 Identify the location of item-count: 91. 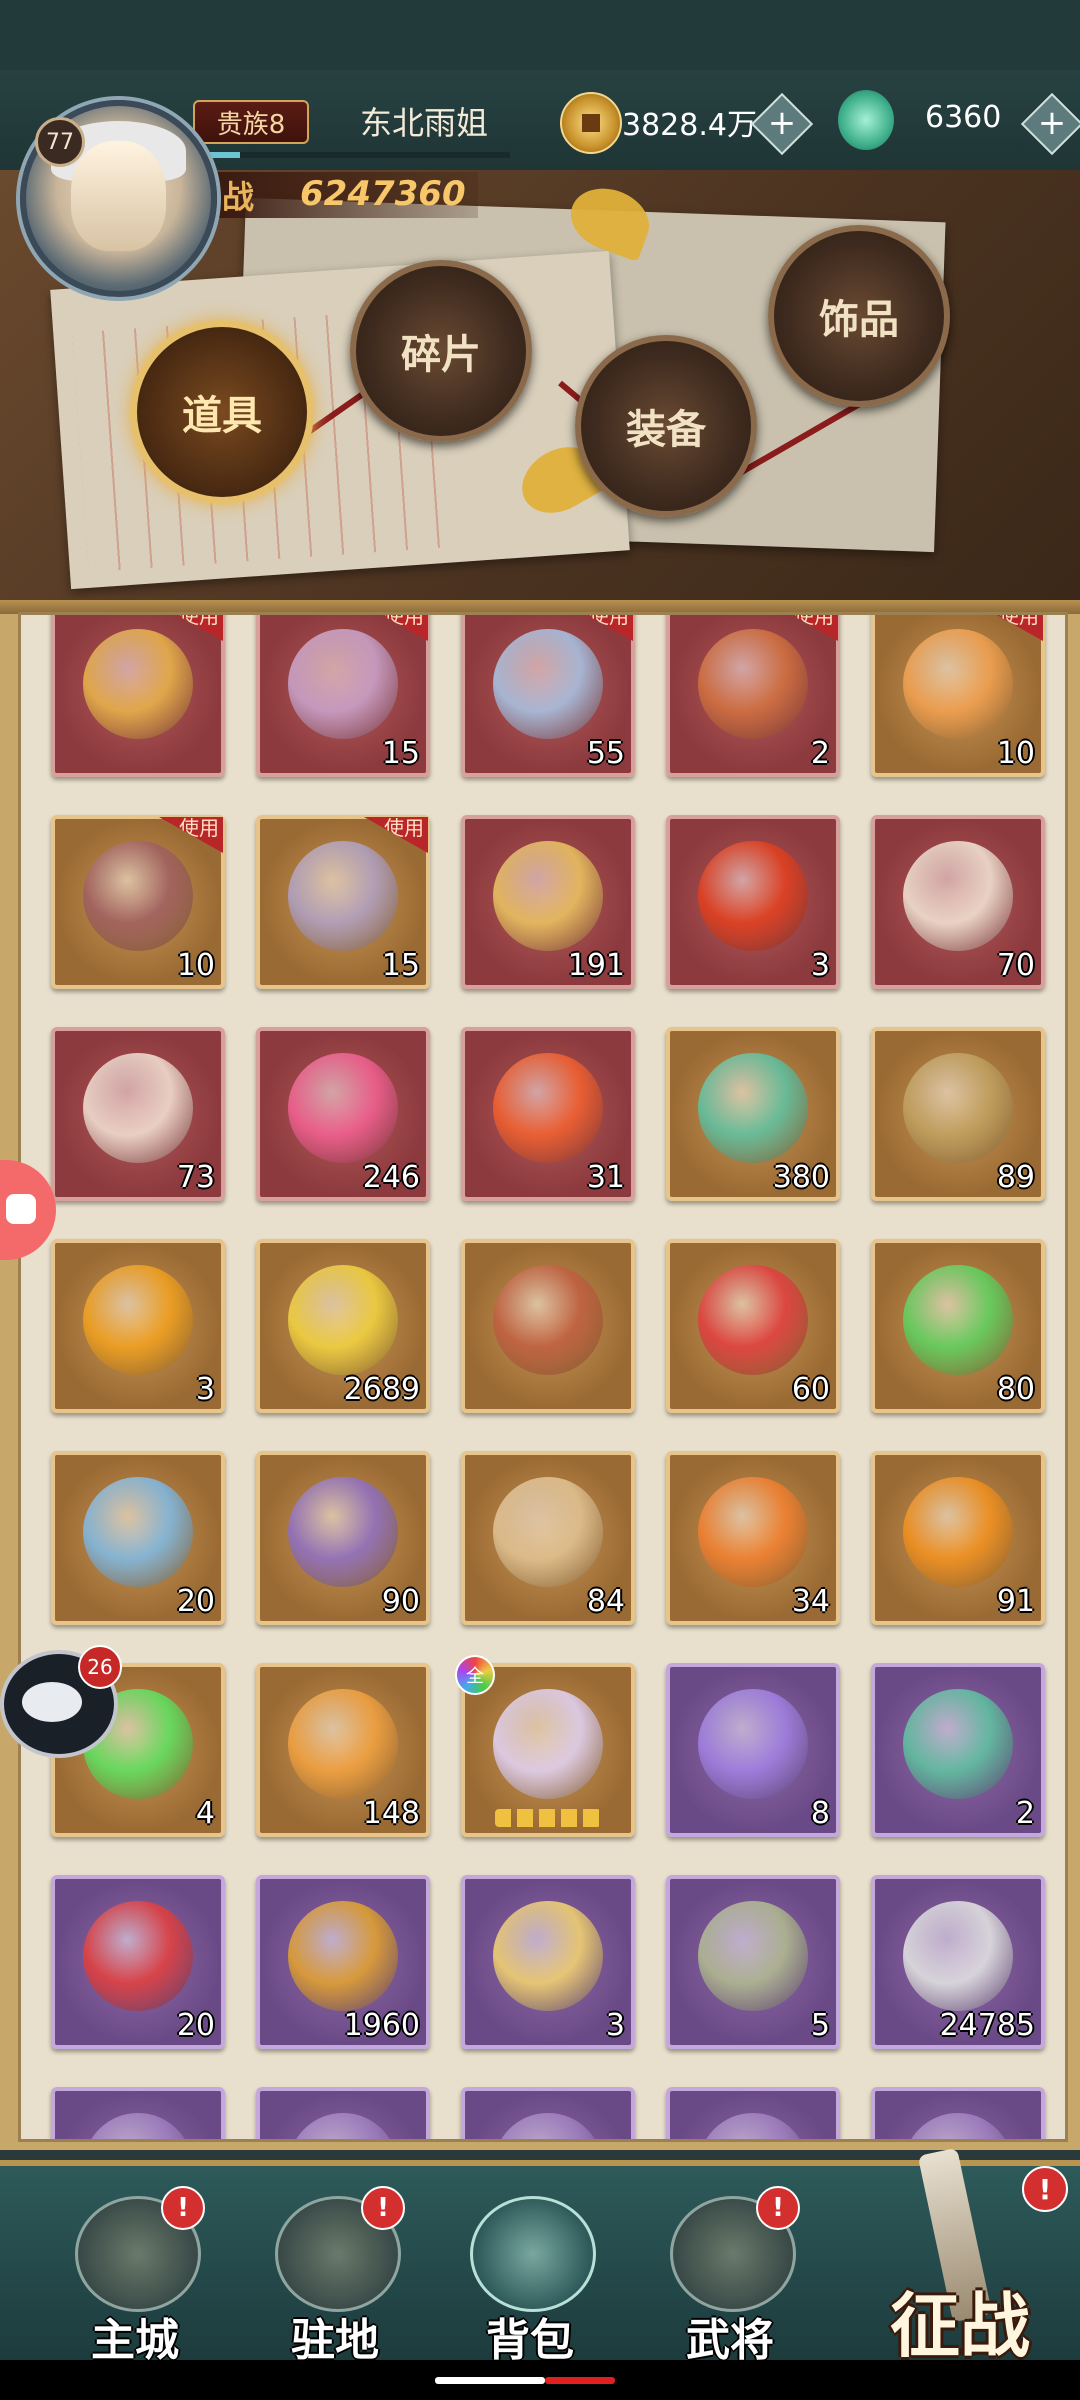
(1015, 1601).